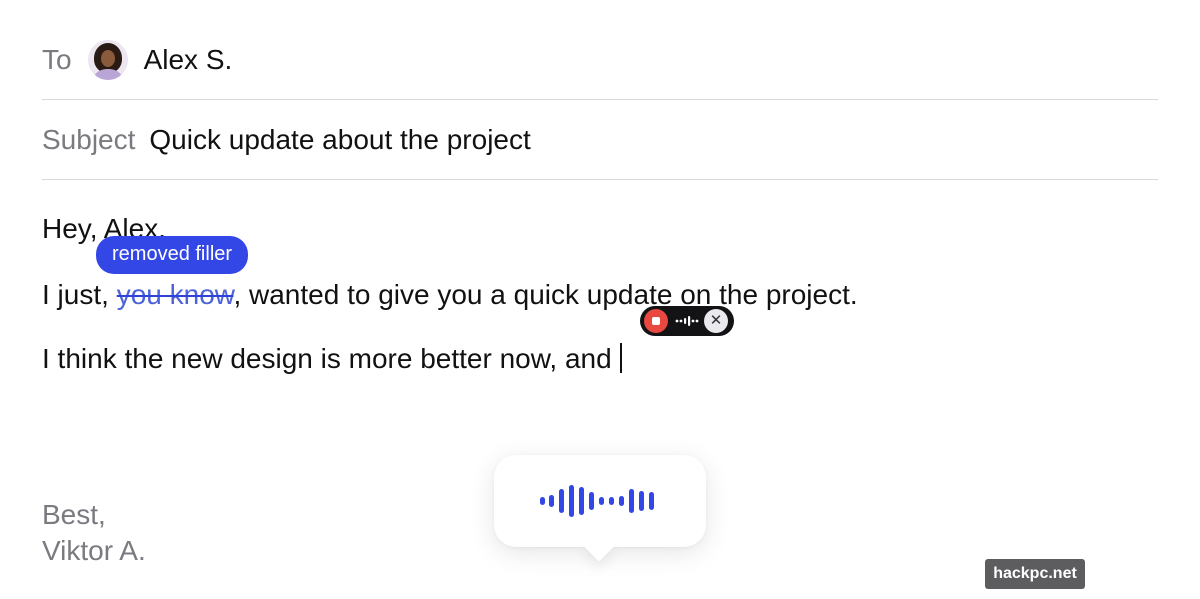  What do you see at coordinates (339, 140) in the screenshot?
I see `subject-field: Quick update about the project` at bounding box center [339, 140].